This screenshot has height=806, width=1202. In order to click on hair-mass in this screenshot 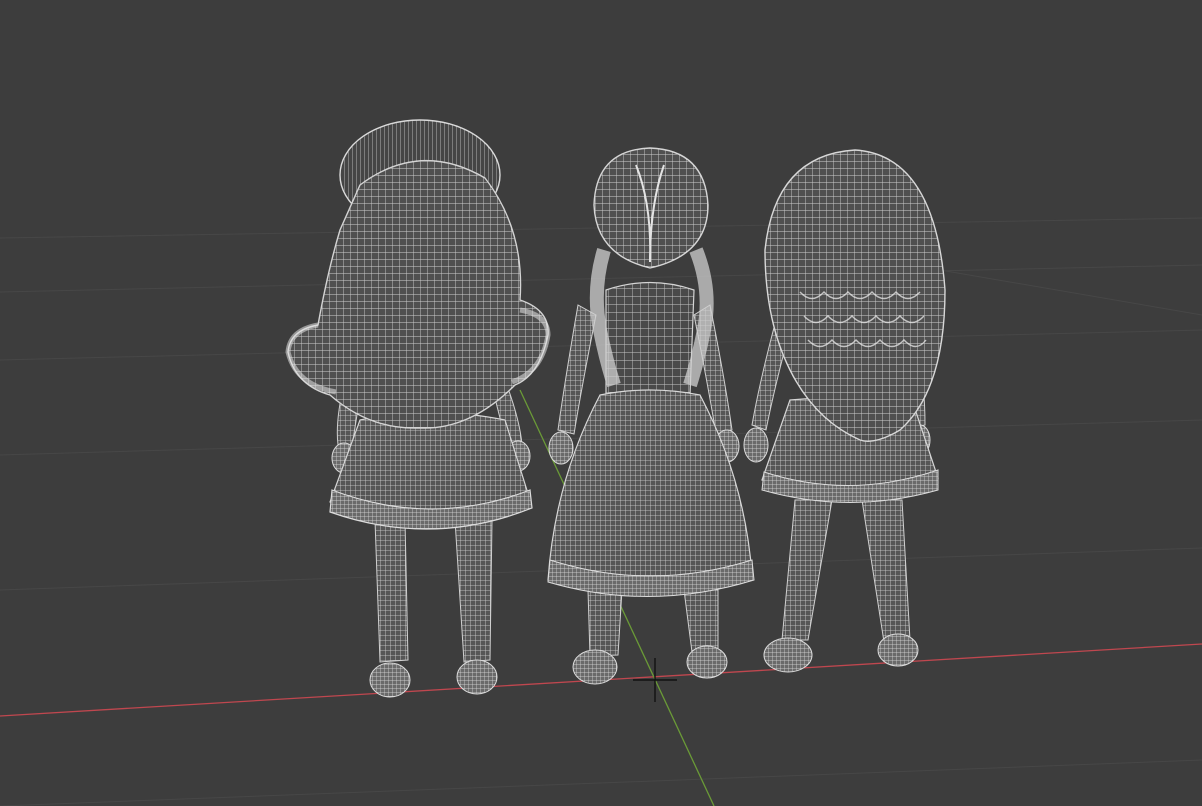, I will do `click(855, 295)`.